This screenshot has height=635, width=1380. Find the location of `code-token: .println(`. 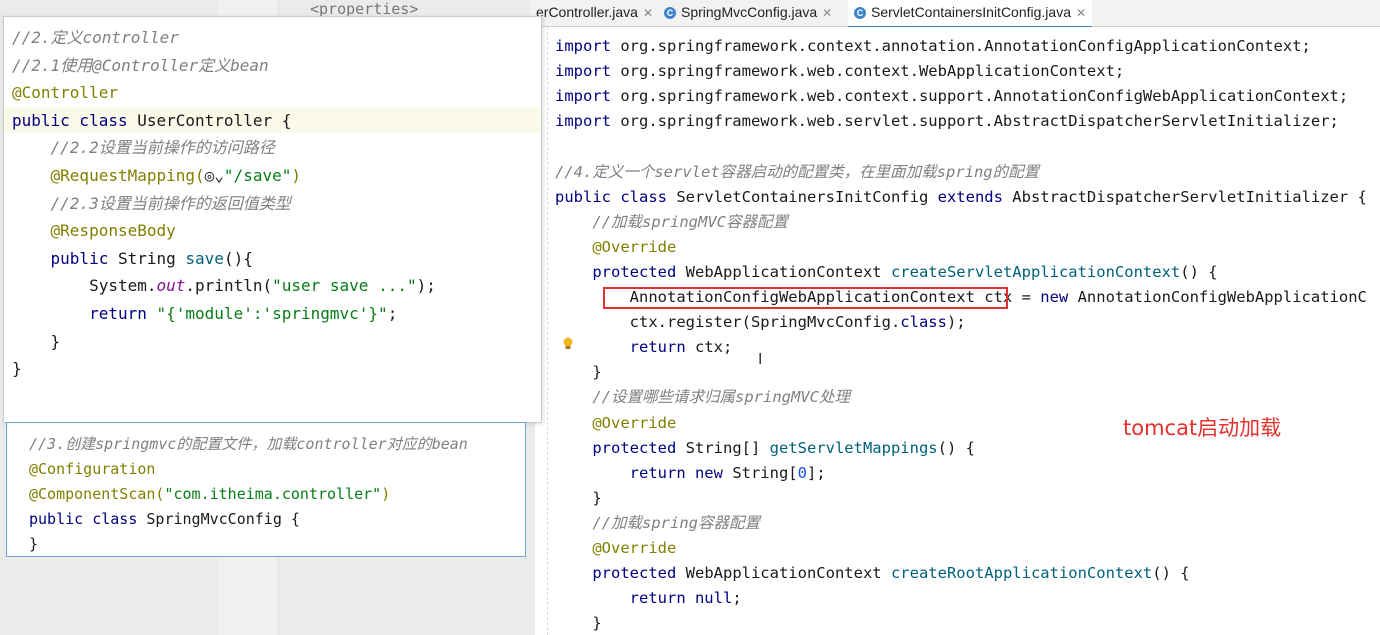

code-token: .println( is located at coordinates (229, 286).